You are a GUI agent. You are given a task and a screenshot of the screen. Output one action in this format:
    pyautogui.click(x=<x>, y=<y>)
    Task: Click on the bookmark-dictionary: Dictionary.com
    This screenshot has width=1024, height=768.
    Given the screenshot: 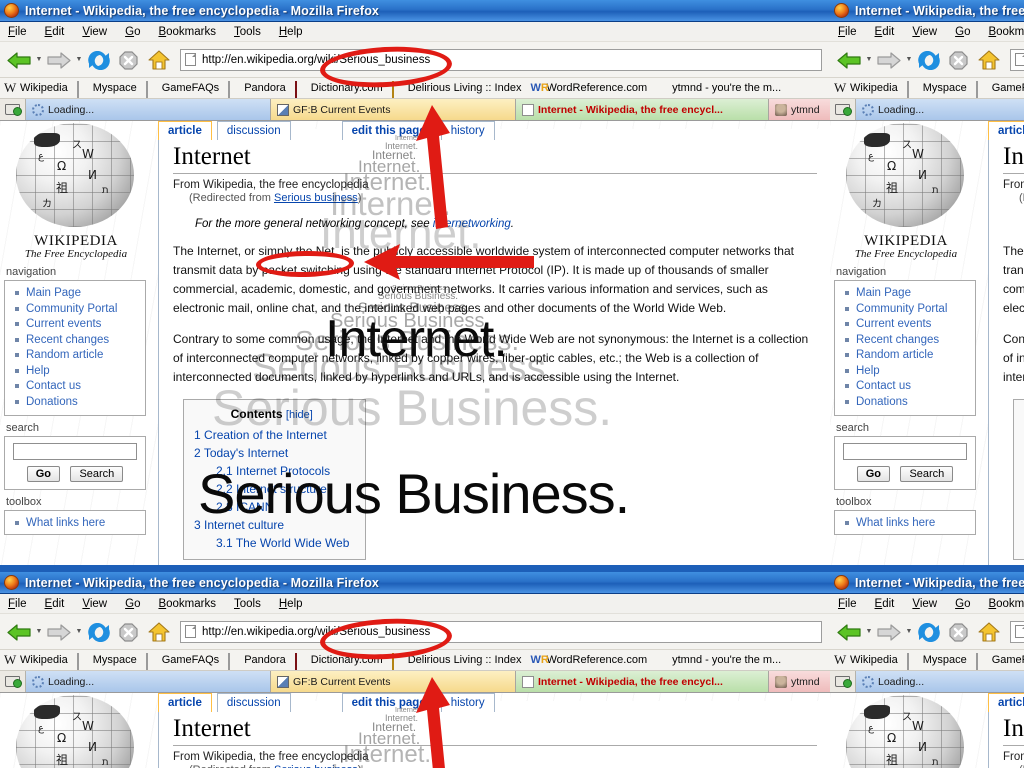 What is the action you would take?
    pyautogui.click(x=338, y=661)
    